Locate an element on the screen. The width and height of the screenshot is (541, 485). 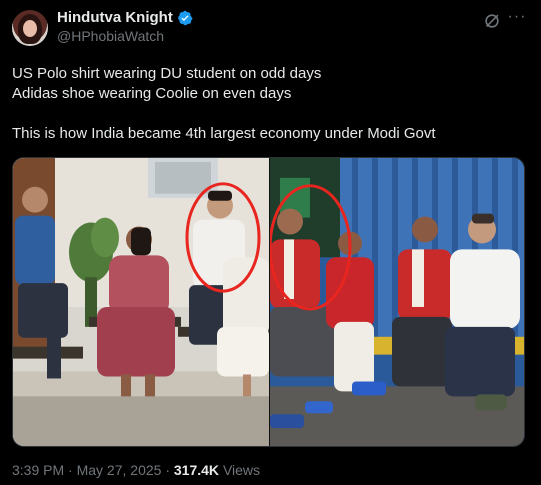
views-count: 317.4K is located at coordinates (196, 470).